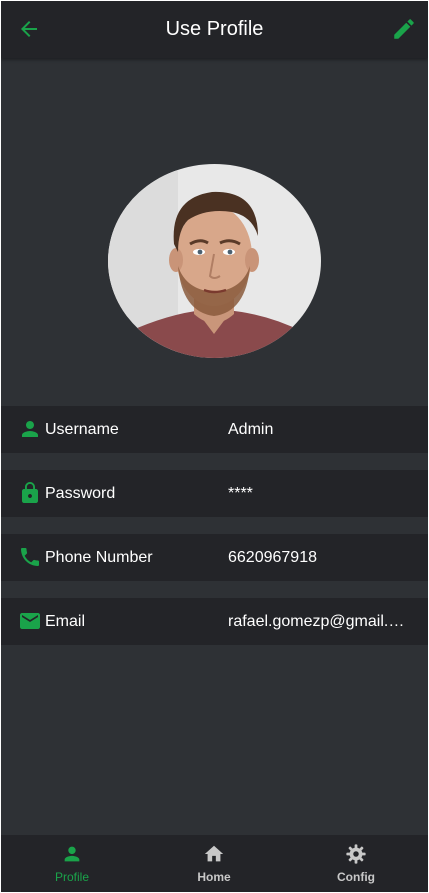 The height and width of the screenshot is (893, 429). Describe the element at coordinates (30, 557) in the screenshot. I see `phone-icon` at that location.